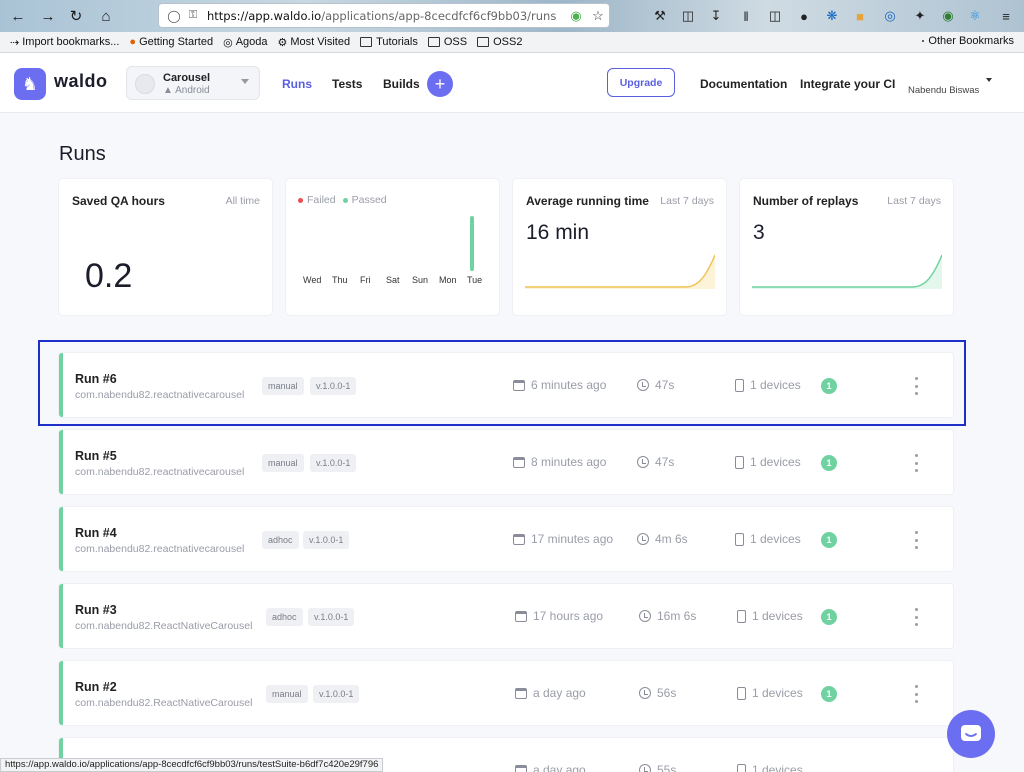 The image size is (1024, 772). Describe the element at coordinates (860, 16) in the screenshot. I see `extension-orange-icon: ■` at that location.